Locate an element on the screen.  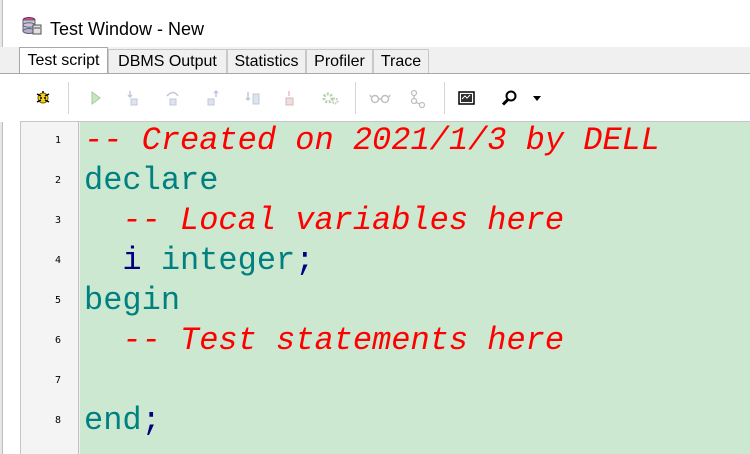
dropdown-arrow-icon is located at coordinates (537, 98).